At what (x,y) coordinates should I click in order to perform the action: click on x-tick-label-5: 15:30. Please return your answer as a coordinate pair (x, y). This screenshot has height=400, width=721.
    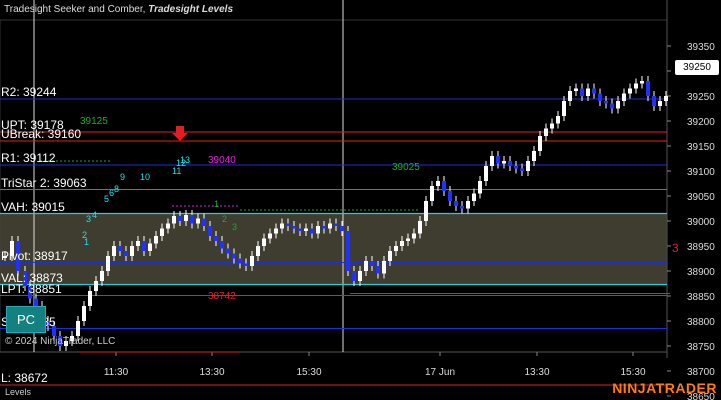
    Looking at the image, I should click on (632, 372).